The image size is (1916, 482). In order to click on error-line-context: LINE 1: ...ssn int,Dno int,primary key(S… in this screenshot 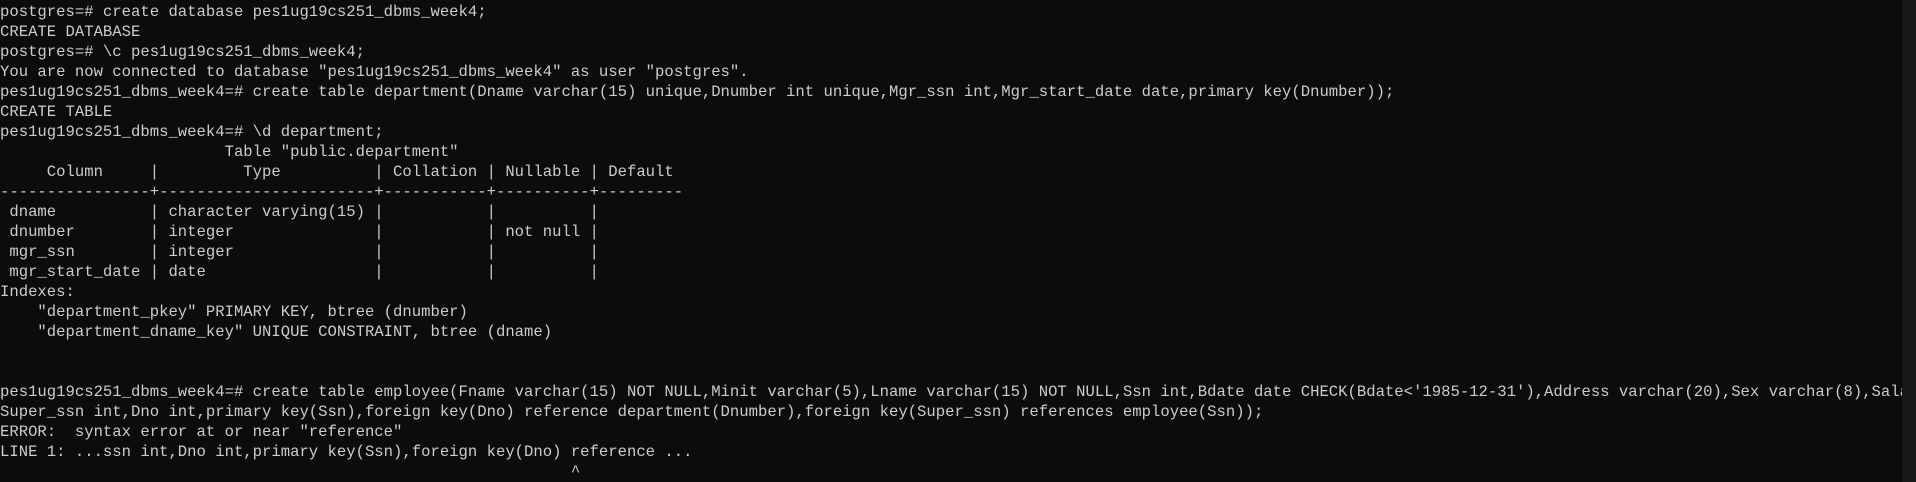, I will do `click(346, 452)`.